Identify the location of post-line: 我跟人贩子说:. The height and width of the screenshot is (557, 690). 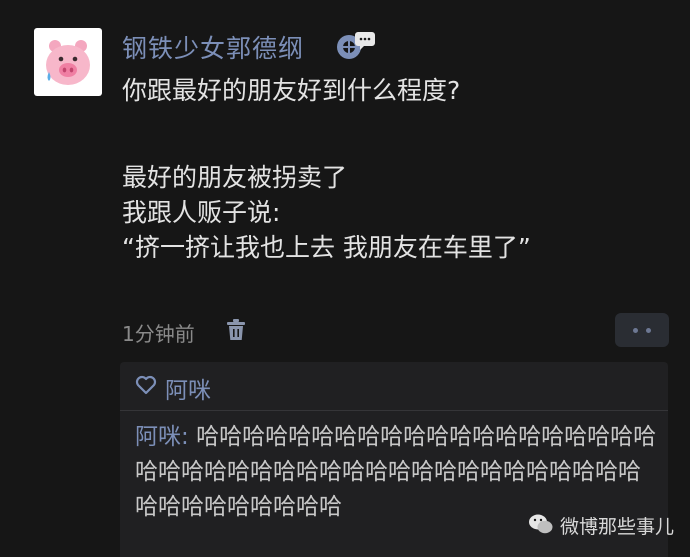
(201, 212).